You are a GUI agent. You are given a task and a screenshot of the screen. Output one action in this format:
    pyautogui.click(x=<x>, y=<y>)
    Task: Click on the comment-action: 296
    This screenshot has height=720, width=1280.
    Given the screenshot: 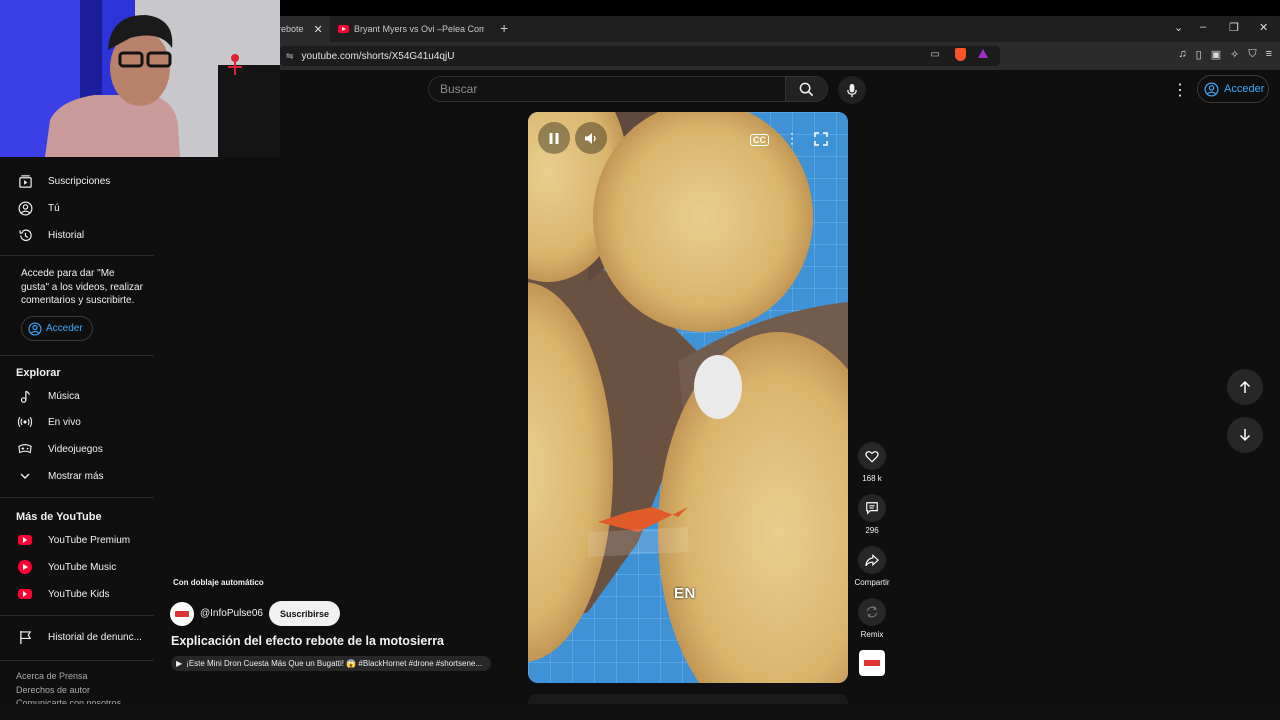 What is the action you would take?
    pyautogui.click(x=872, y=514)
    